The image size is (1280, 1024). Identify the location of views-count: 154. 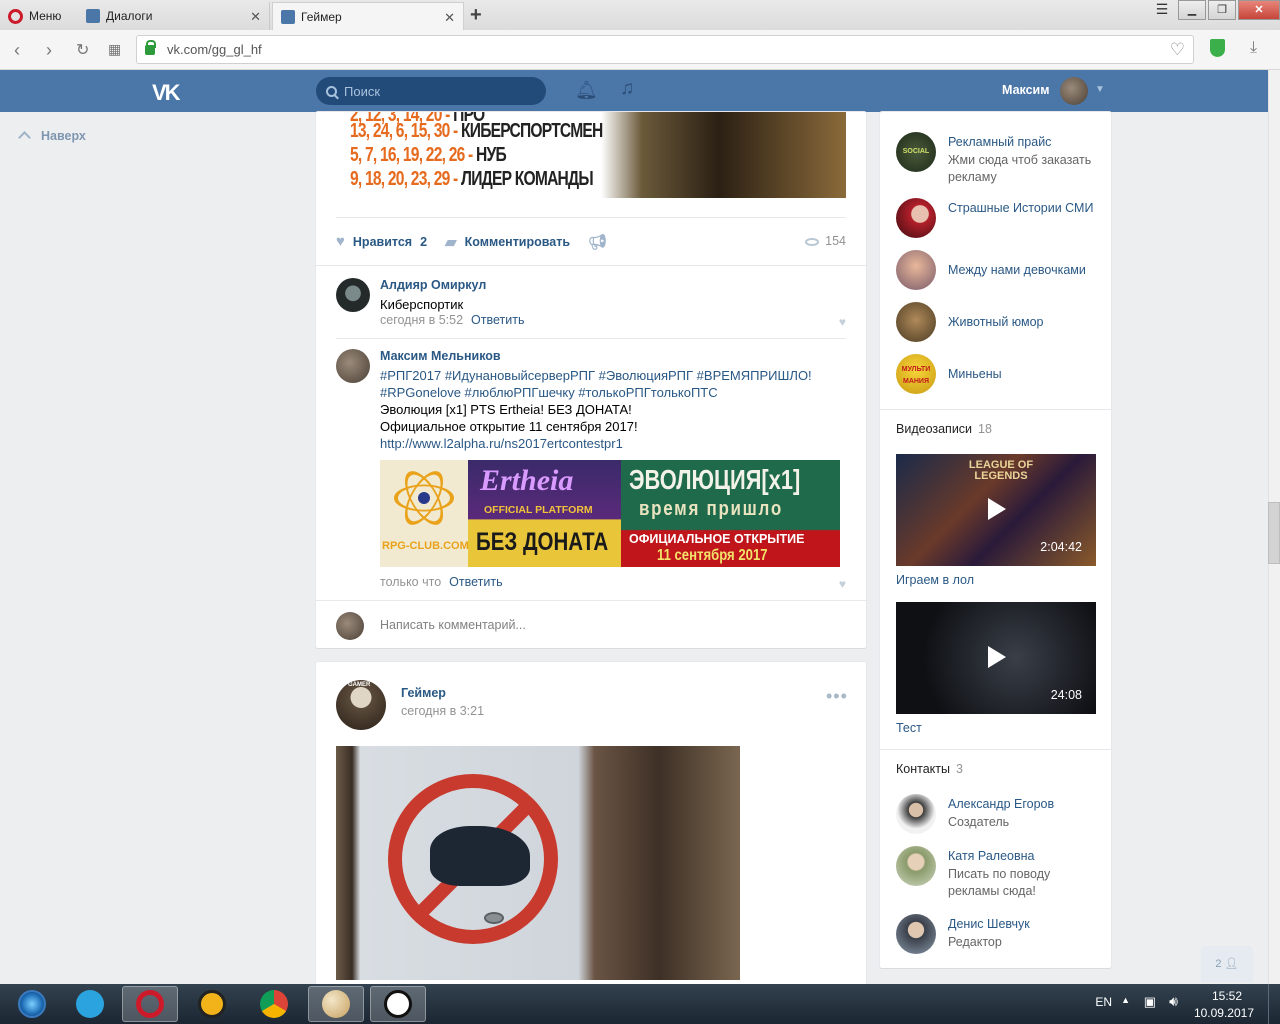
(835, 241).